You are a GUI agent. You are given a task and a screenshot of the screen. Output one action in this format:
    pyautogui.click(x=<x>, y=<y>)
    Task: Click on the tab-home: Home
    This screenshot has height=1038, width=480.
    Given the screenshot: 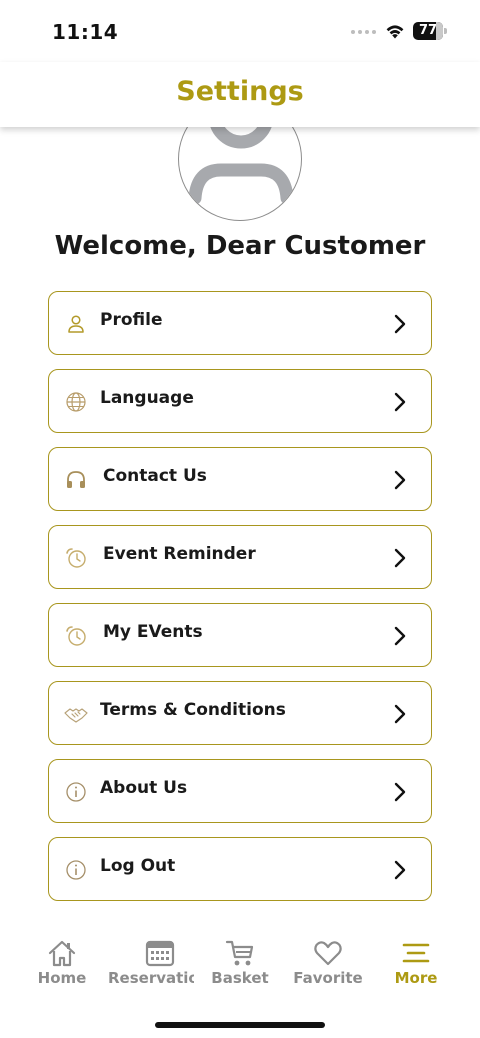 What is the action you would take?
    pyautogui.click(x=62, y=966)
    